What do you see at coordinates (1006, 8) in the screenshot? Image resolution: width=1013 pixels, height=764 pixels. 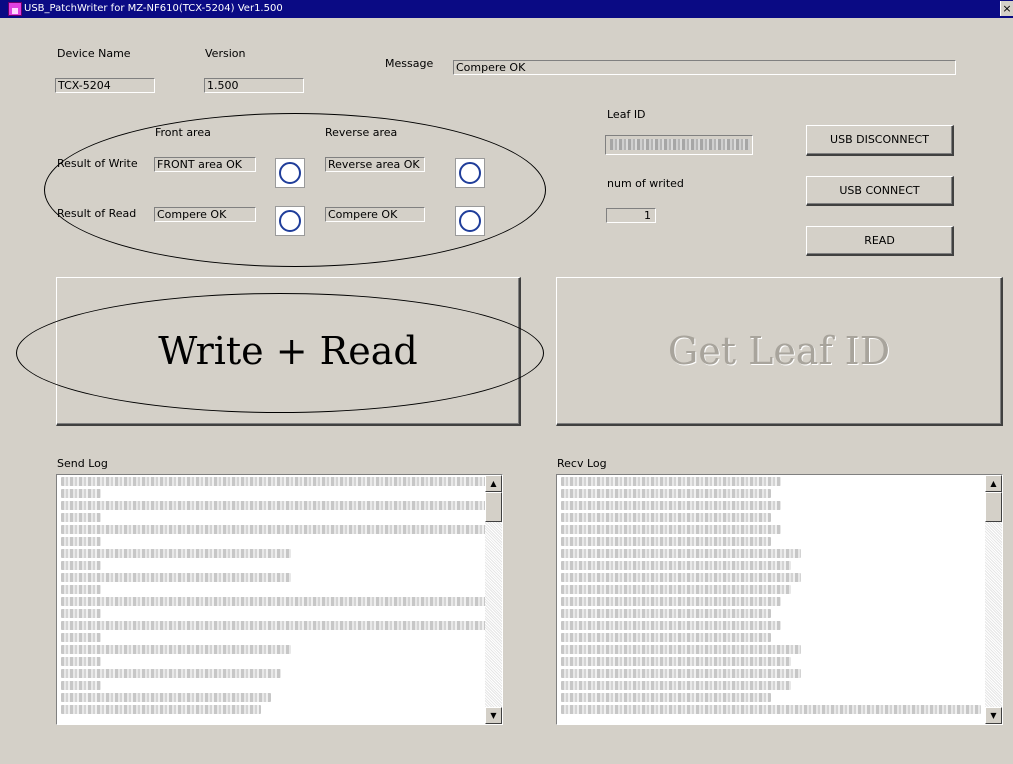 I see `close-icon: ×` at bounding box center [1006, 8].